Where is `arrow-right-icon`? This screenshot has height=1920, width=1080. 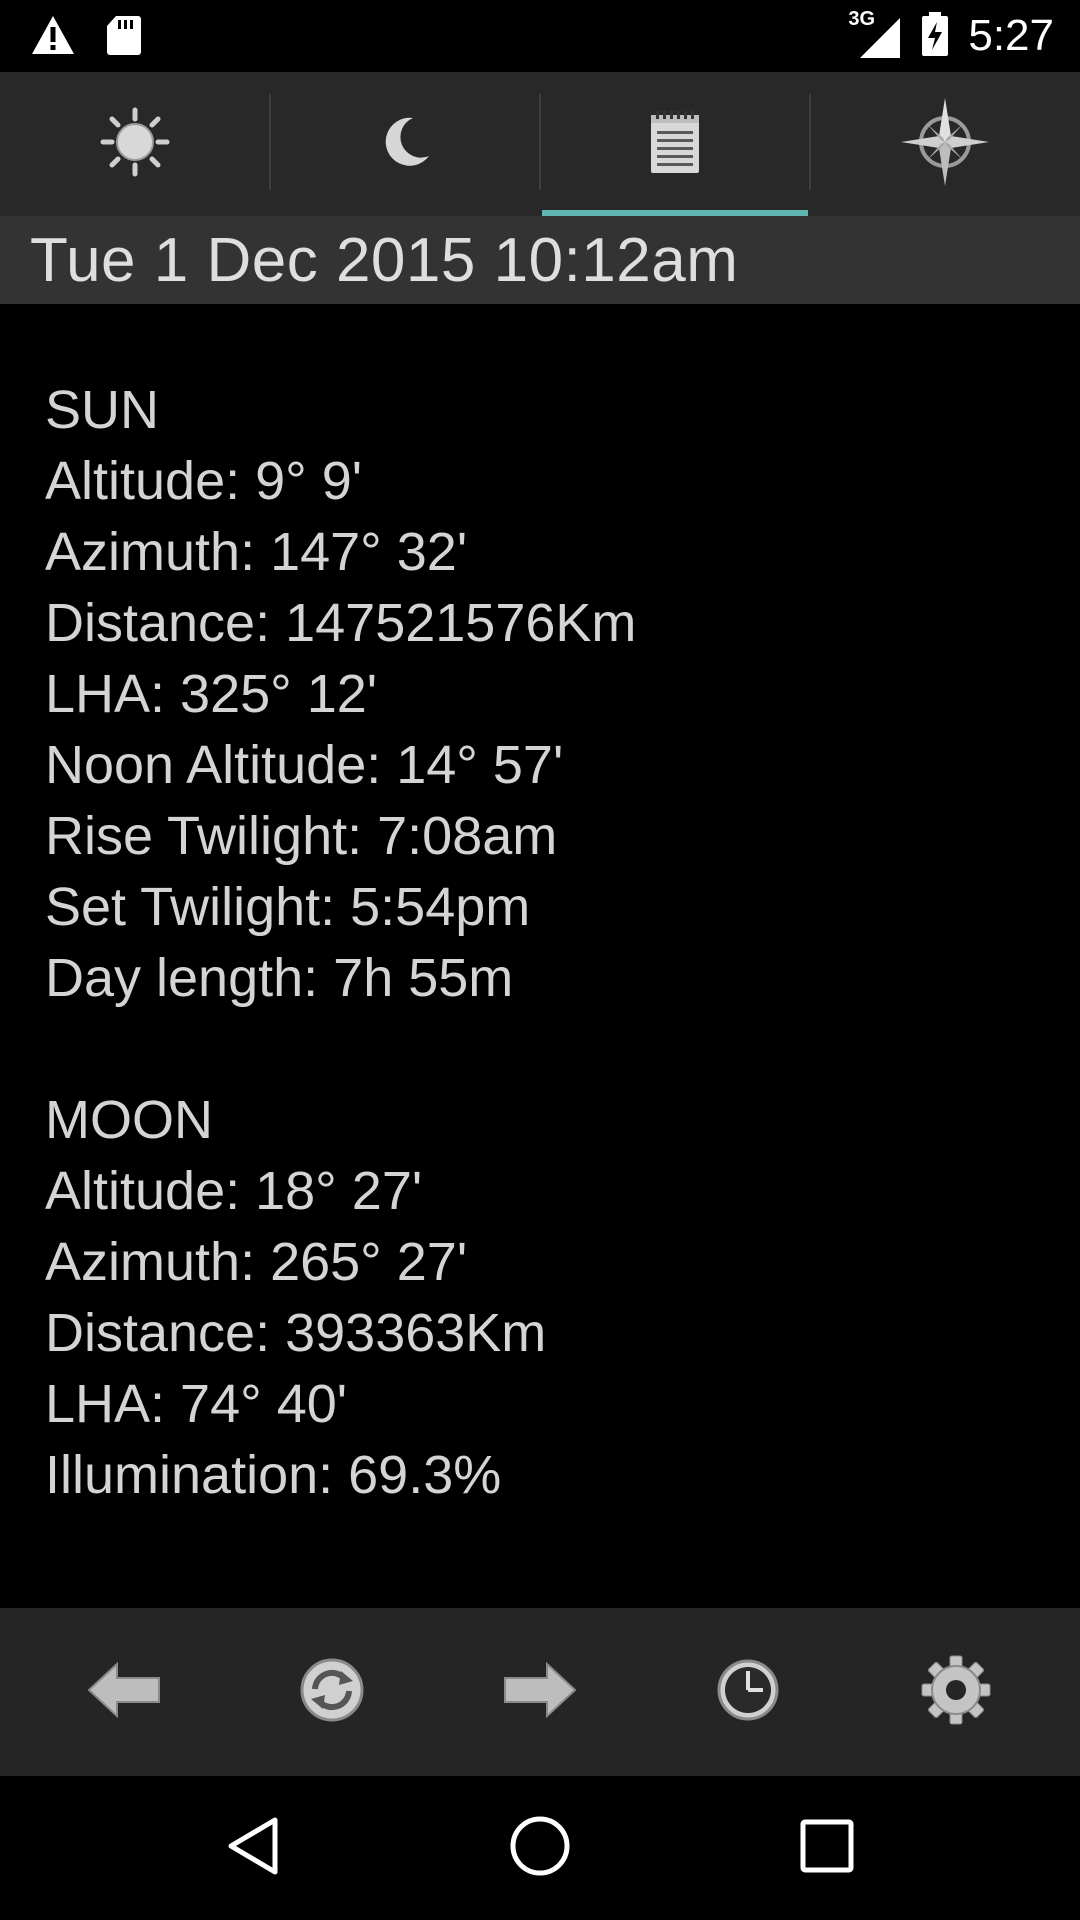 arrow-right-icon is located at coordinates (540, 1692).